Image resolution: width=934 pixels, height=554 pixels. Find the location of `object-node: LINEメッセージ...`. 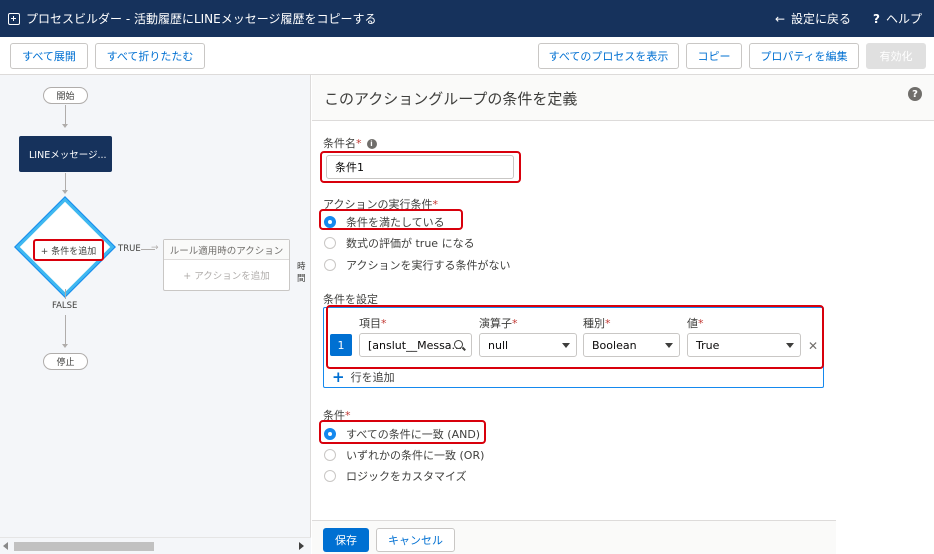

object-node: LINEメッセージ... is located at coordinates (65, 154).